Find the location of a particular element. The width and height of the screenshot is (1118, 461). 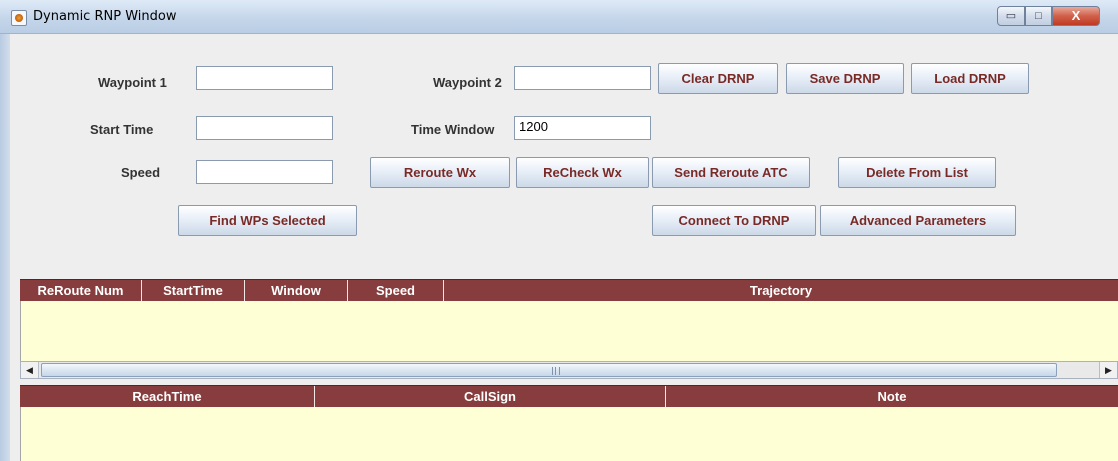

column-start-time: StartTime is located at coordinates (193, 291).